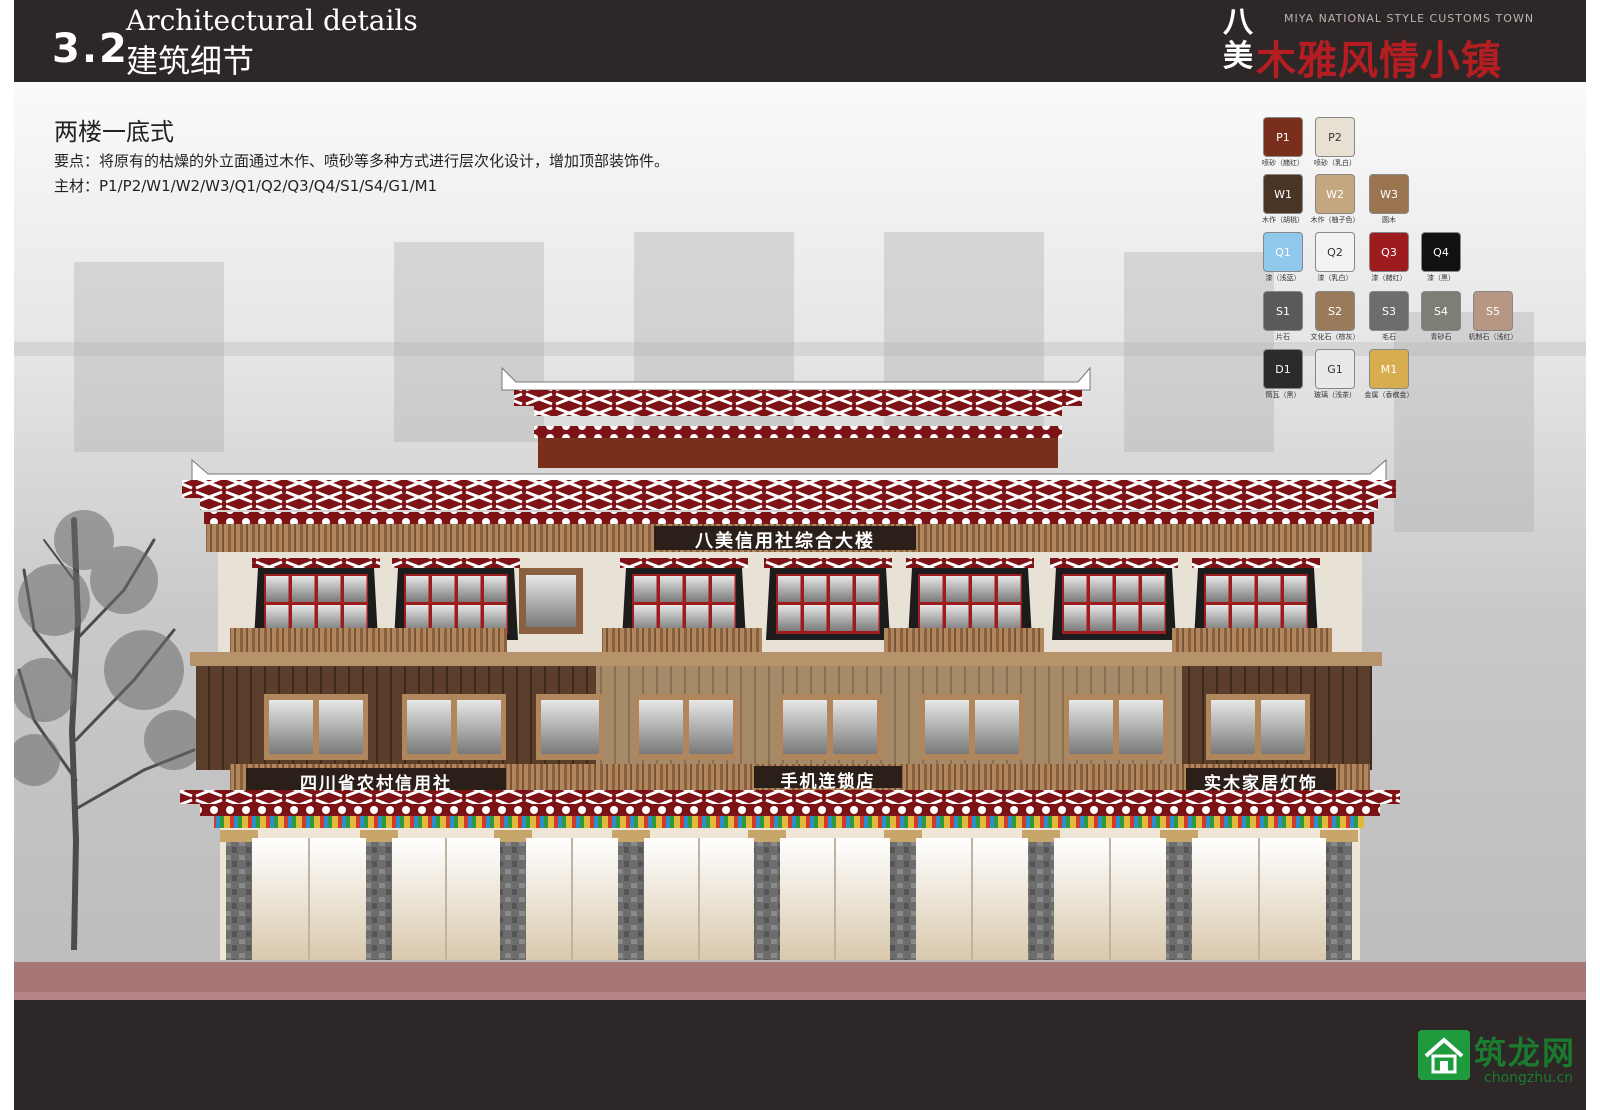  Describe the element at coordinates (1529, 1078) in the screenshot. I see `watermark-site-en: chongzhu.cn` at that location.